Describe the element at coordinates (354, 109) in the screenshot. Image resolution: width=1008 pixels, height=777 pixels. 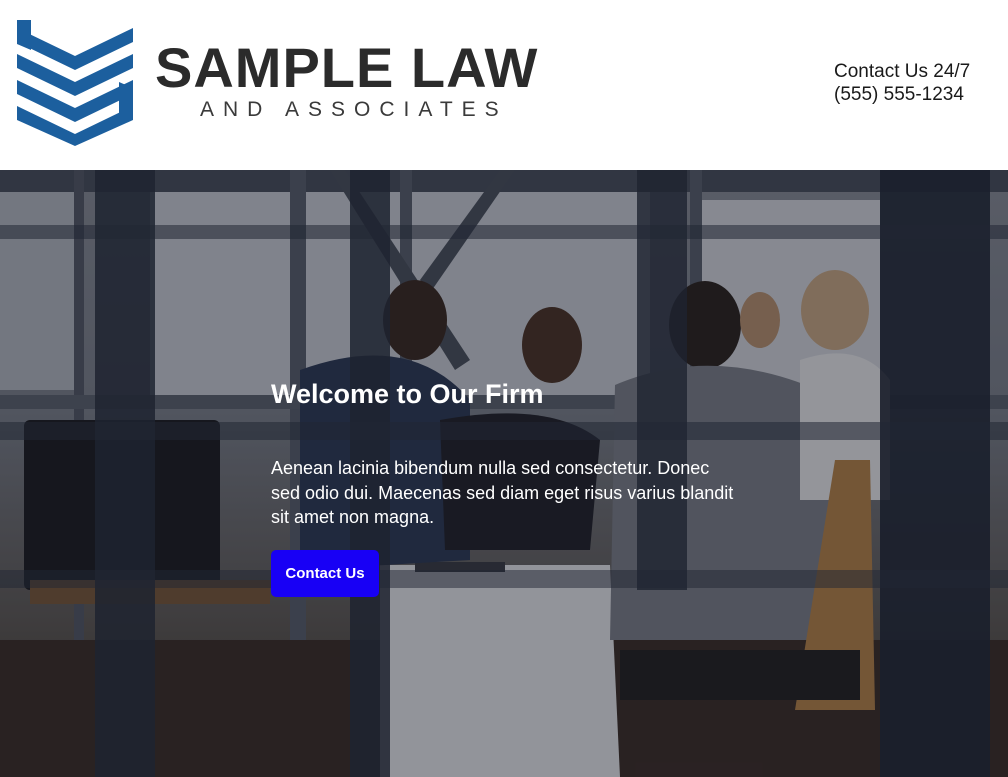
I see `logo-subtitle: AND ASSOCIATES` at that location.